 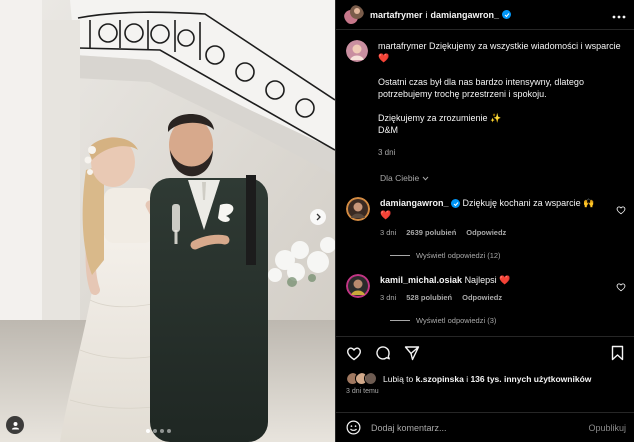 I want to click on authors-joiner: i, so click(x=426, y=14).